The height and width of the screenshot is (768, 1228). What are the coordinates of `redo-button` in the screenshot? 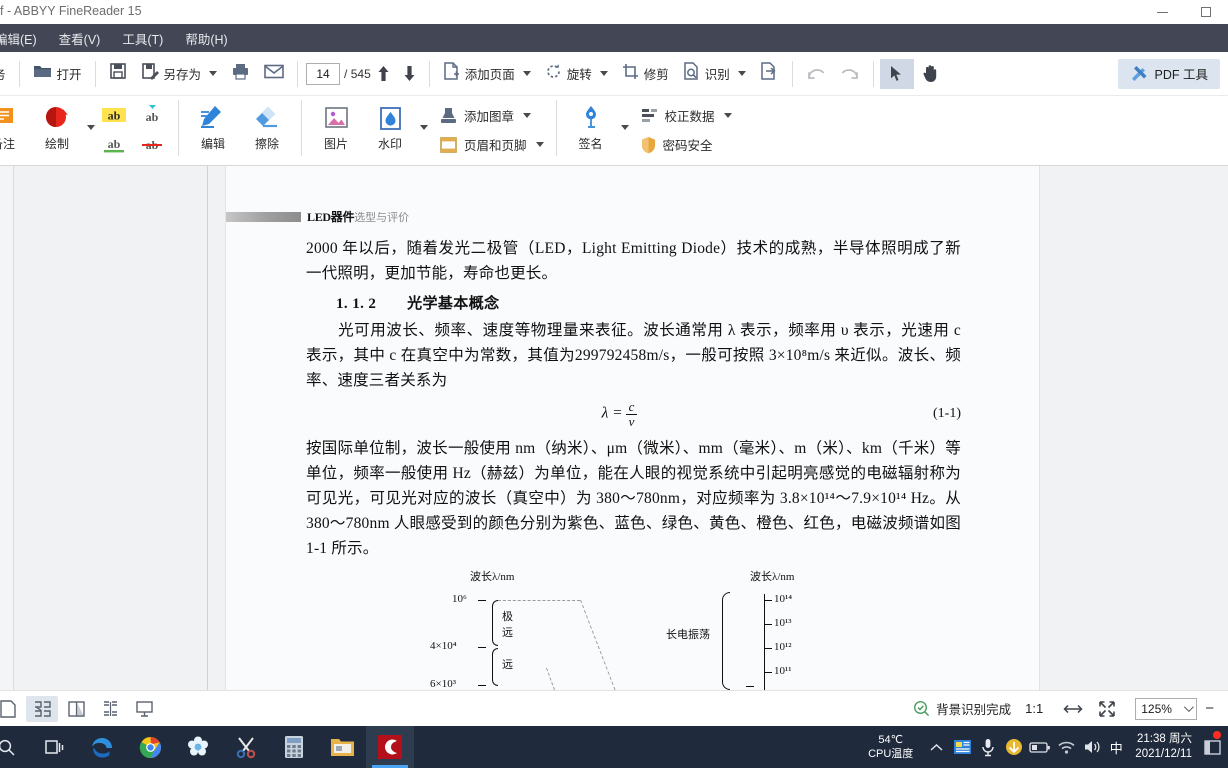 It's located at (850, 74).